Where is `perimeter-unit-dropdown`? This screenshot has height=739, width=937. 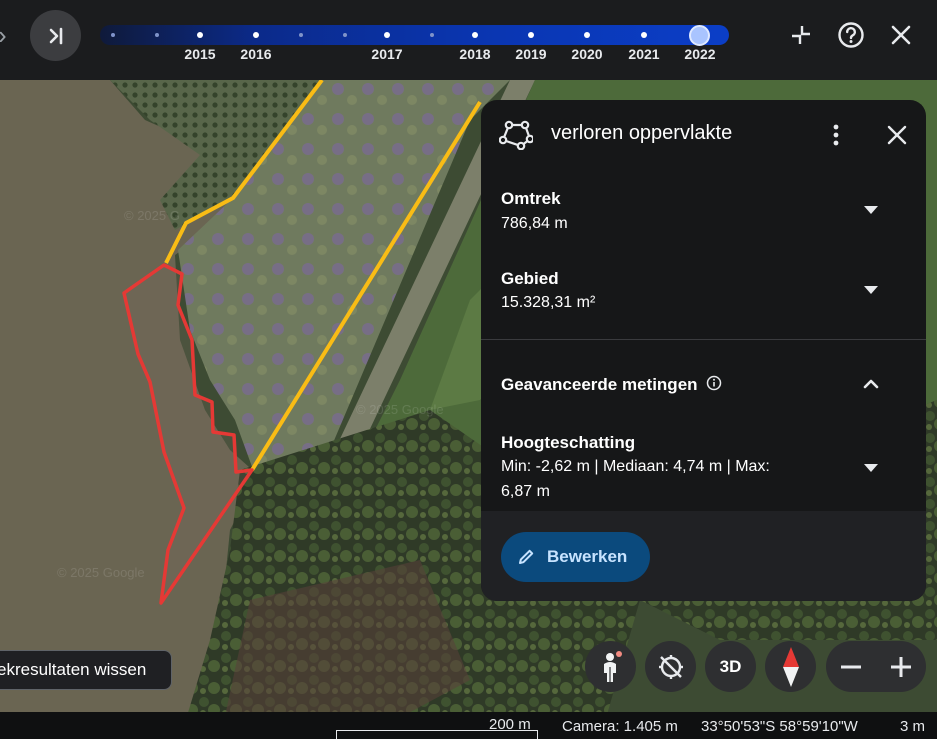 perimeter-unit-dropdown is located at coordinates (871, 210).